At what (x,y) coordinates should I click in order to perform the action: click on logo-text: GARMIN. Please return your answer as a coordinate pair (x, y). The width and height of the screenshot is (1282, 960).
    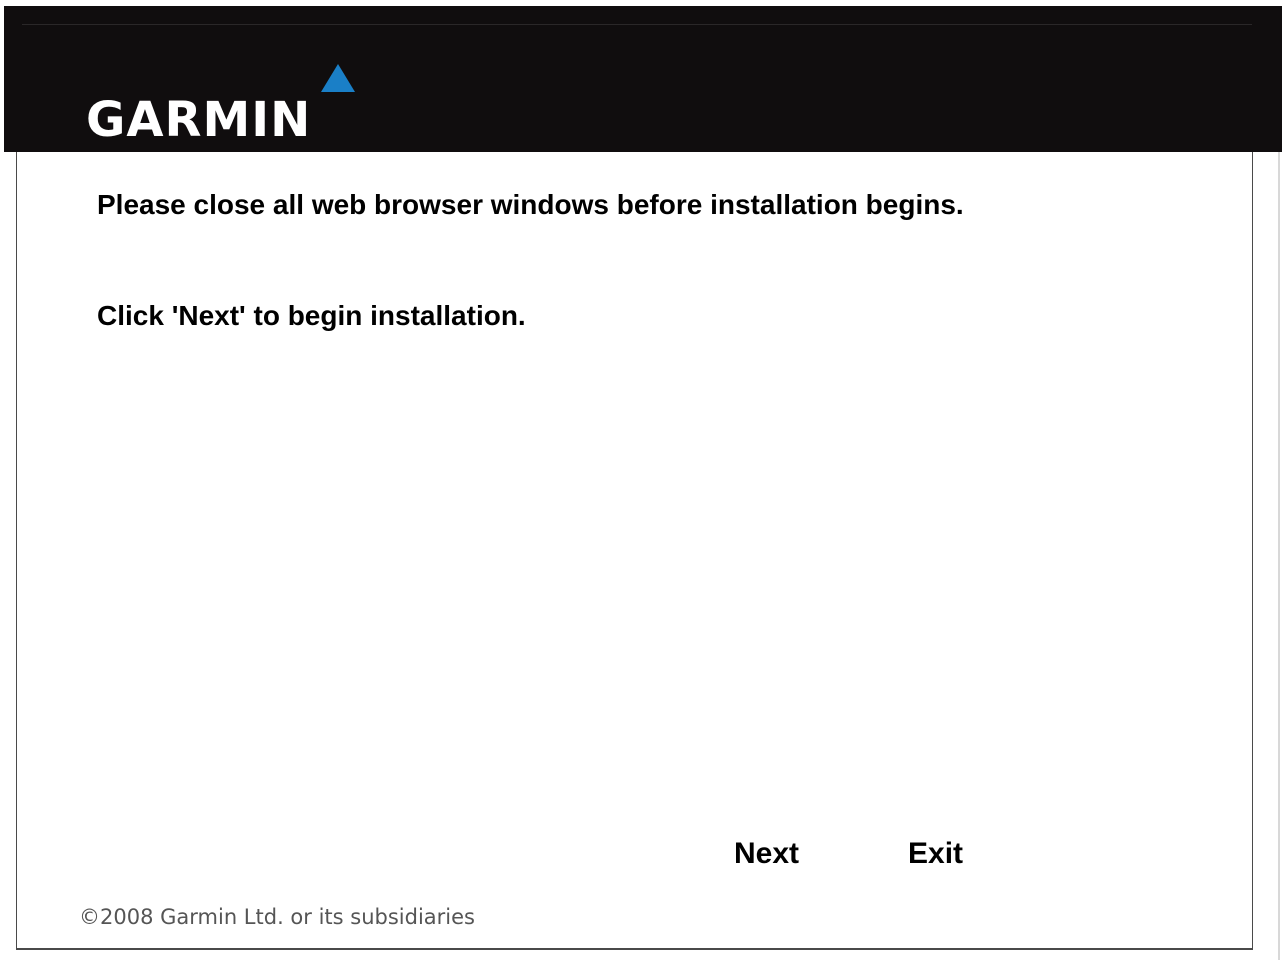
    Looking at the image, I should click on (199, 120).